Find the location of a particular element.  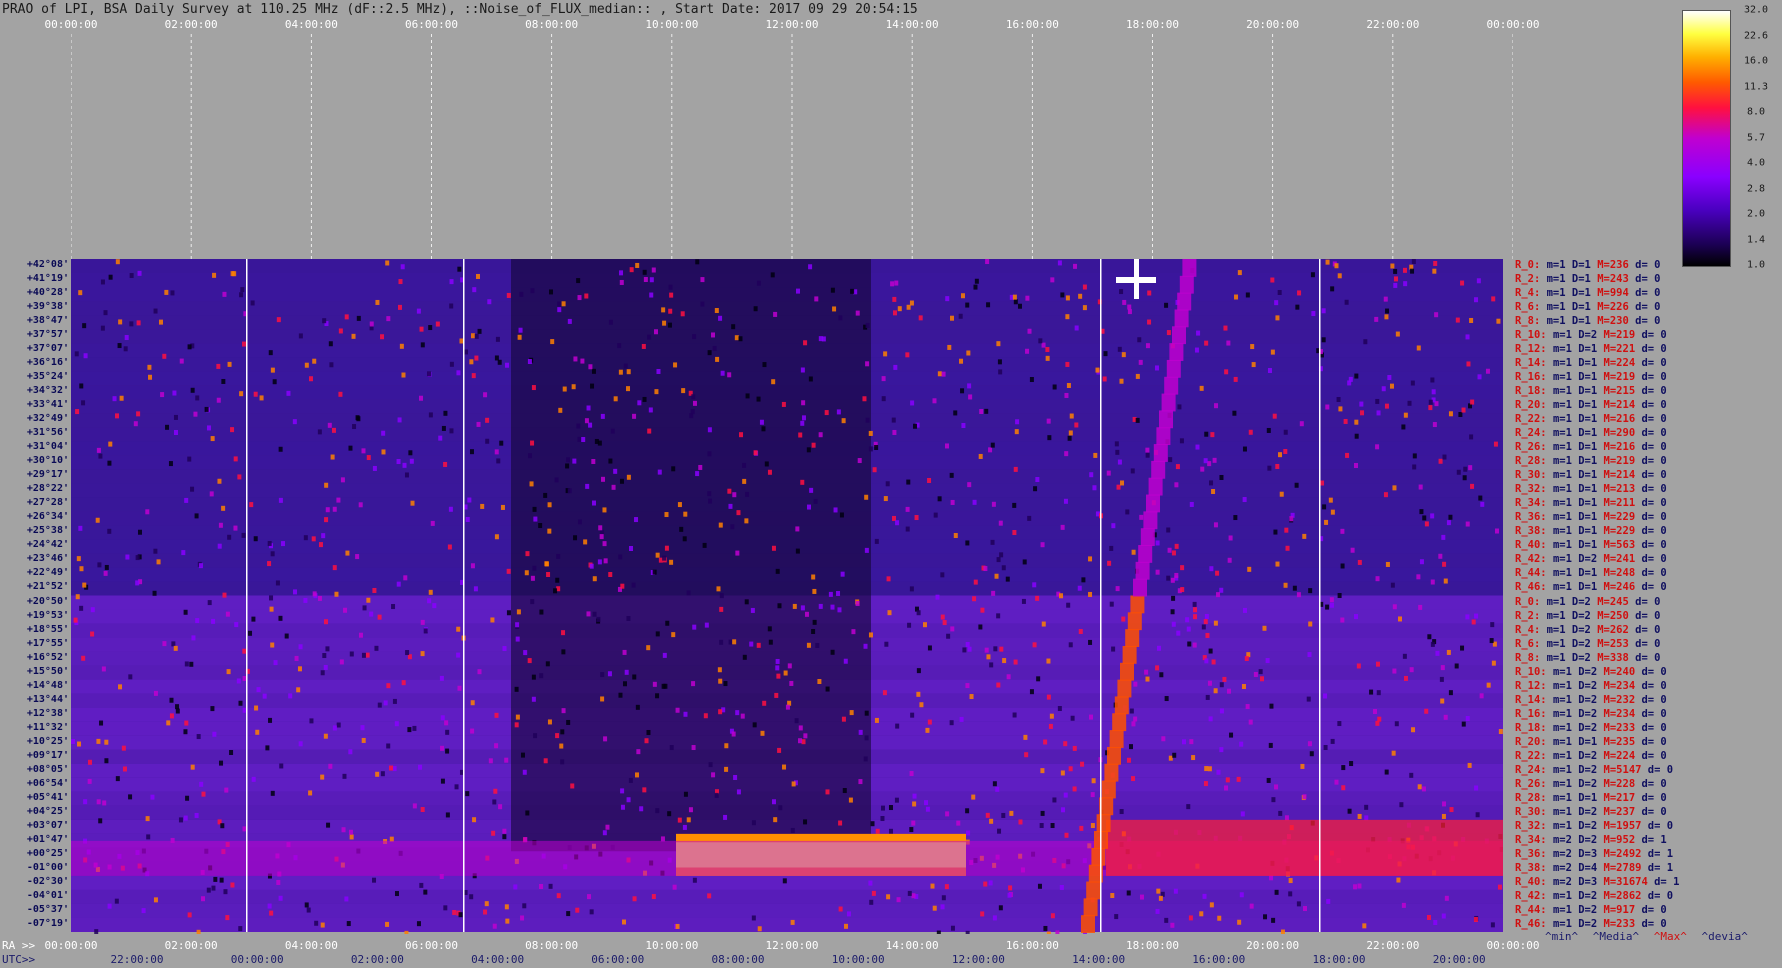

declination-label: +11°32' is located at coordinates (47, 727).